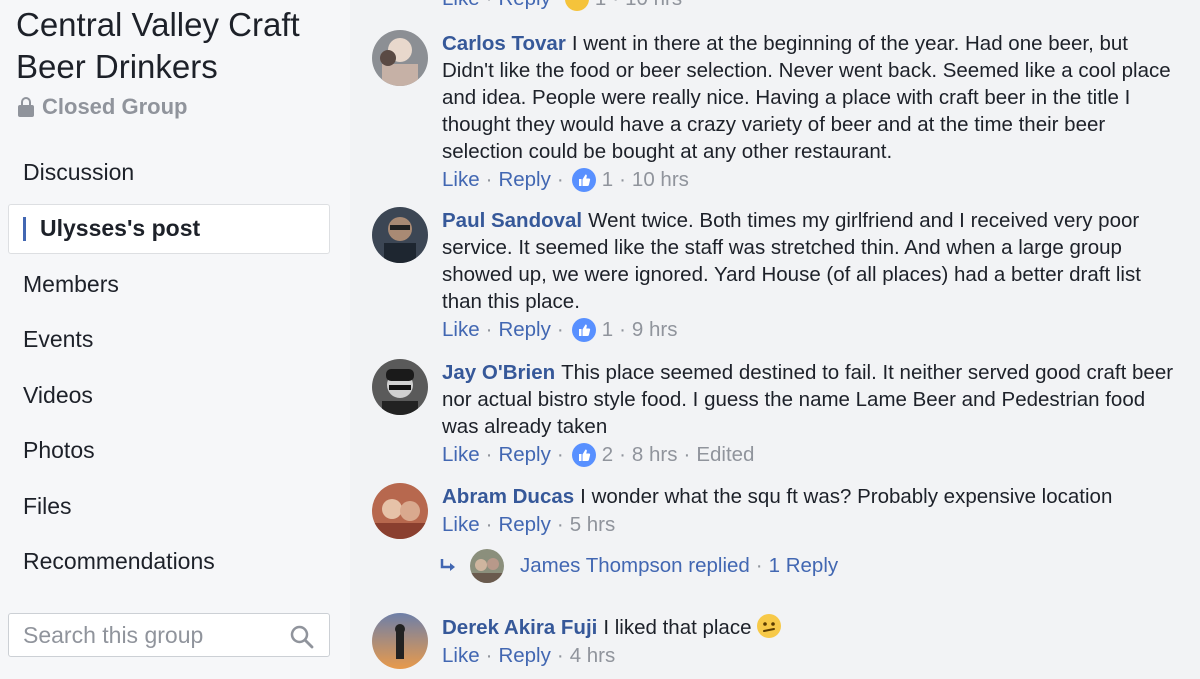  I want to click on search-icon, so click(302, 637).